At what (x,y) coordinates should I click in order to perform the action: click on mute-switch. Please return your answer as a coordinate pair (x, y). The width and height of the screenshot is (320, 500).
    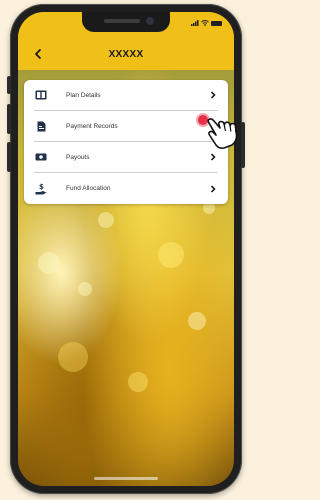
    Looking at the image, I should click on (9, 85).